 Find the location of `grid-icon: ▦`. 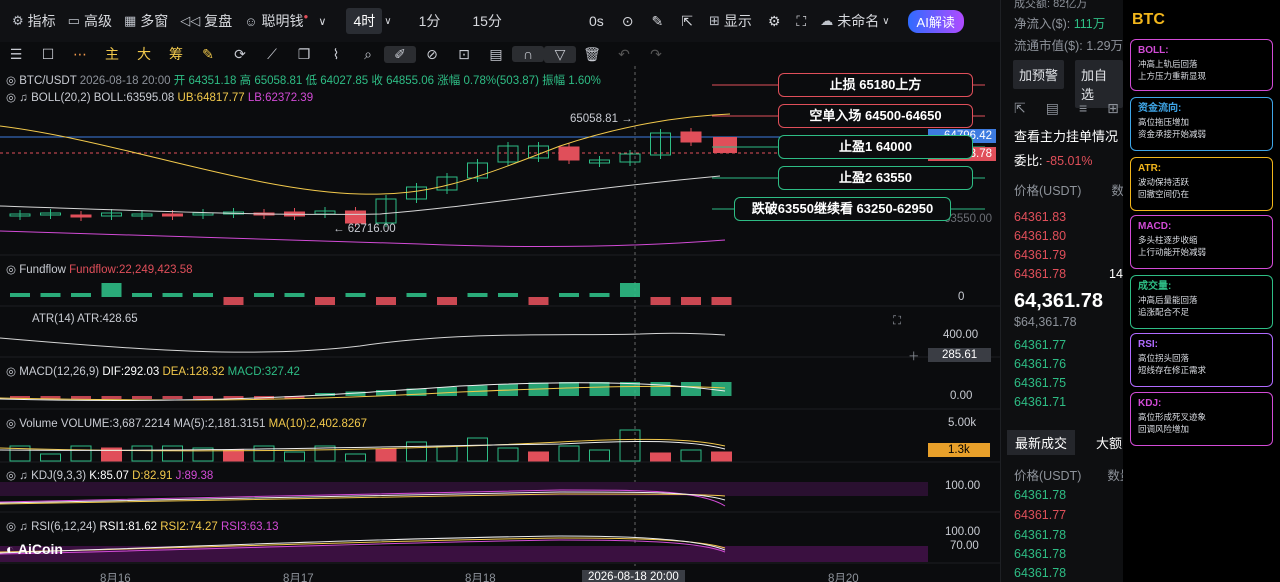

grid-icon: ▦ is located at coordinates (130, 20).